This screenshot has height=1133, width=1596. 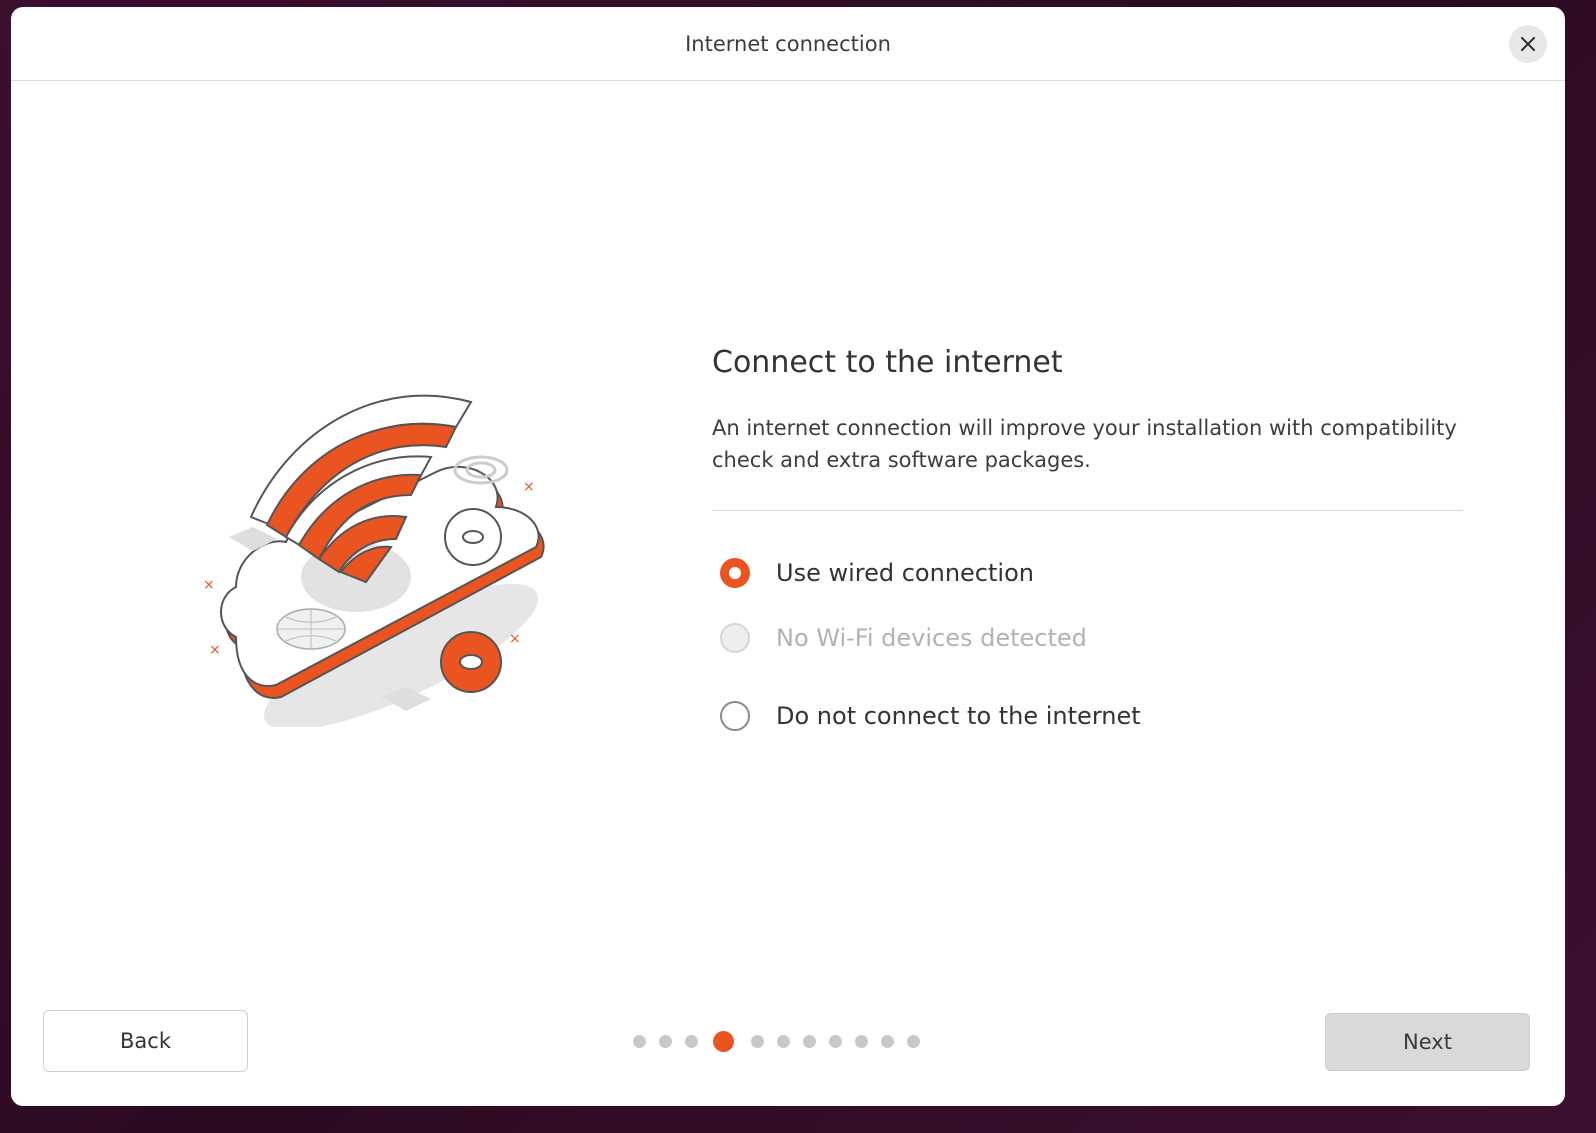 I want to click on close-icon, so click(x=1528, y=44).